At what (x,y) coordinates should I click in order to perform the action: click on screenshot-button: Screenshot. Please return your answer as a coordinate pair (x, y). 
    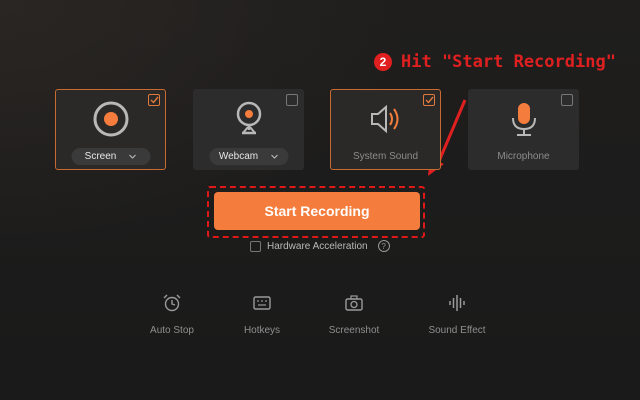
    Looking at the image, I should click on (354, 314).